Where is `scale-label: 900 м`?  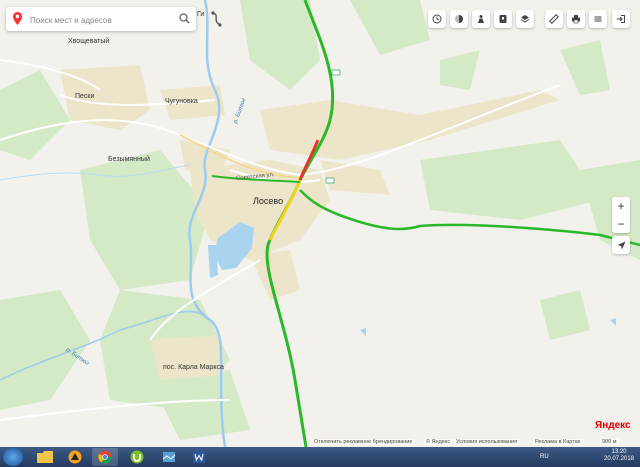 scale-label: 900 м is located at coordinates (609, 442).